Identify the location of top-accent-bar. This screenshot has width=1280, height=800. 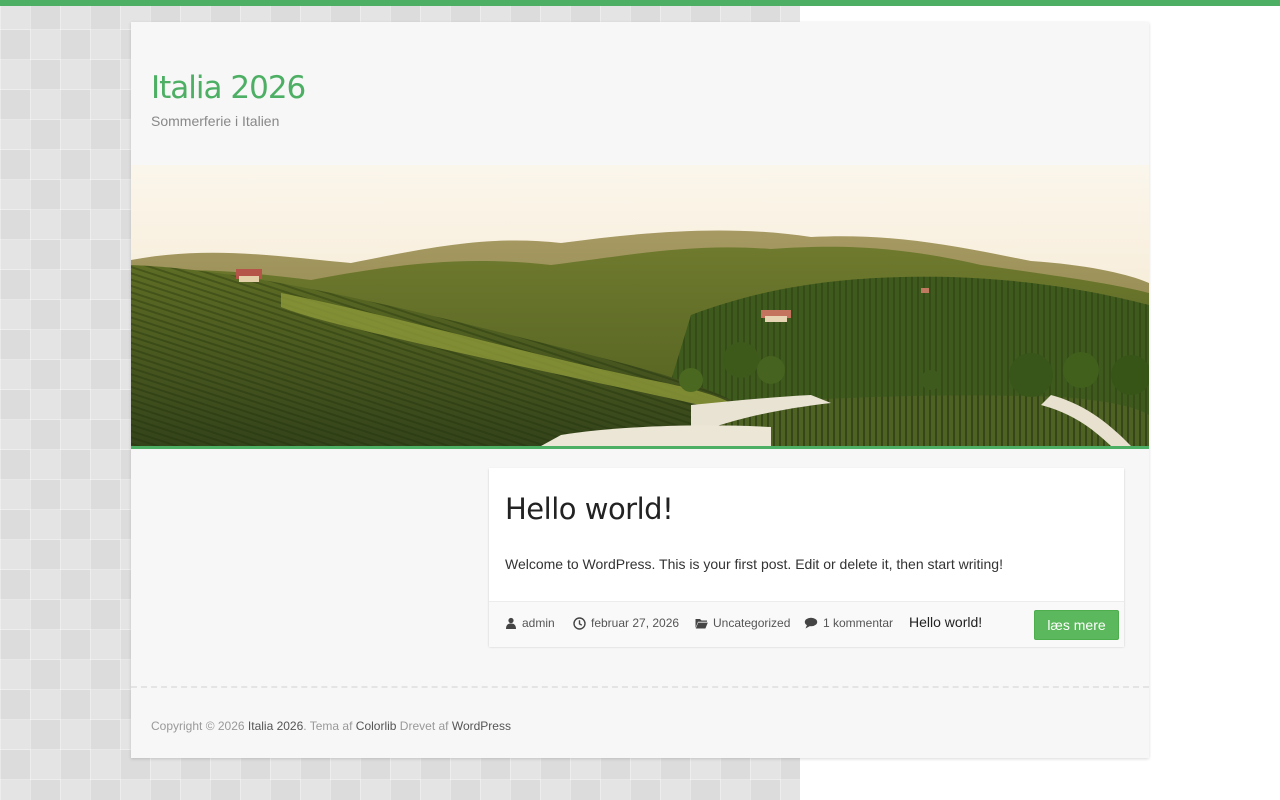
(640, 3).